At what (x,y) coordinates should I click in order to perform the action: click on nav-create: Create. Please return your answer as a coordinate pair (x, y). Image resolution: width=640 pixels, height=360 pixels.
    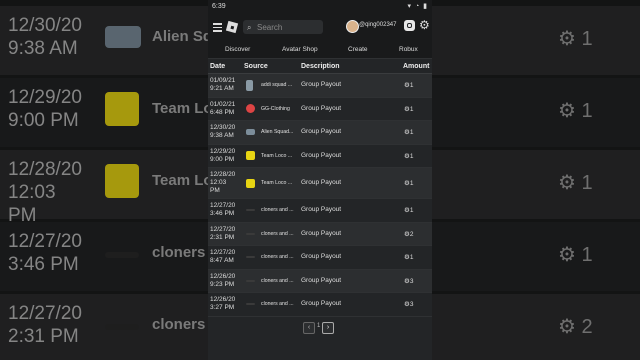
    Looking at the image, I should click on (358, 49).